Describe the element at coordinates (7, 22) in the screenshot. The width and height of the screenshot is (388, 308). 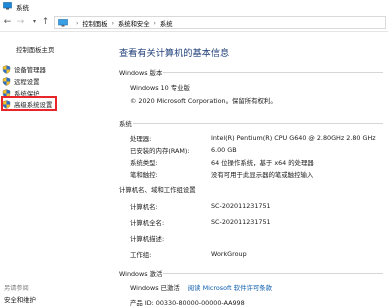
I see `back-arrow-icon: ←` at that location.